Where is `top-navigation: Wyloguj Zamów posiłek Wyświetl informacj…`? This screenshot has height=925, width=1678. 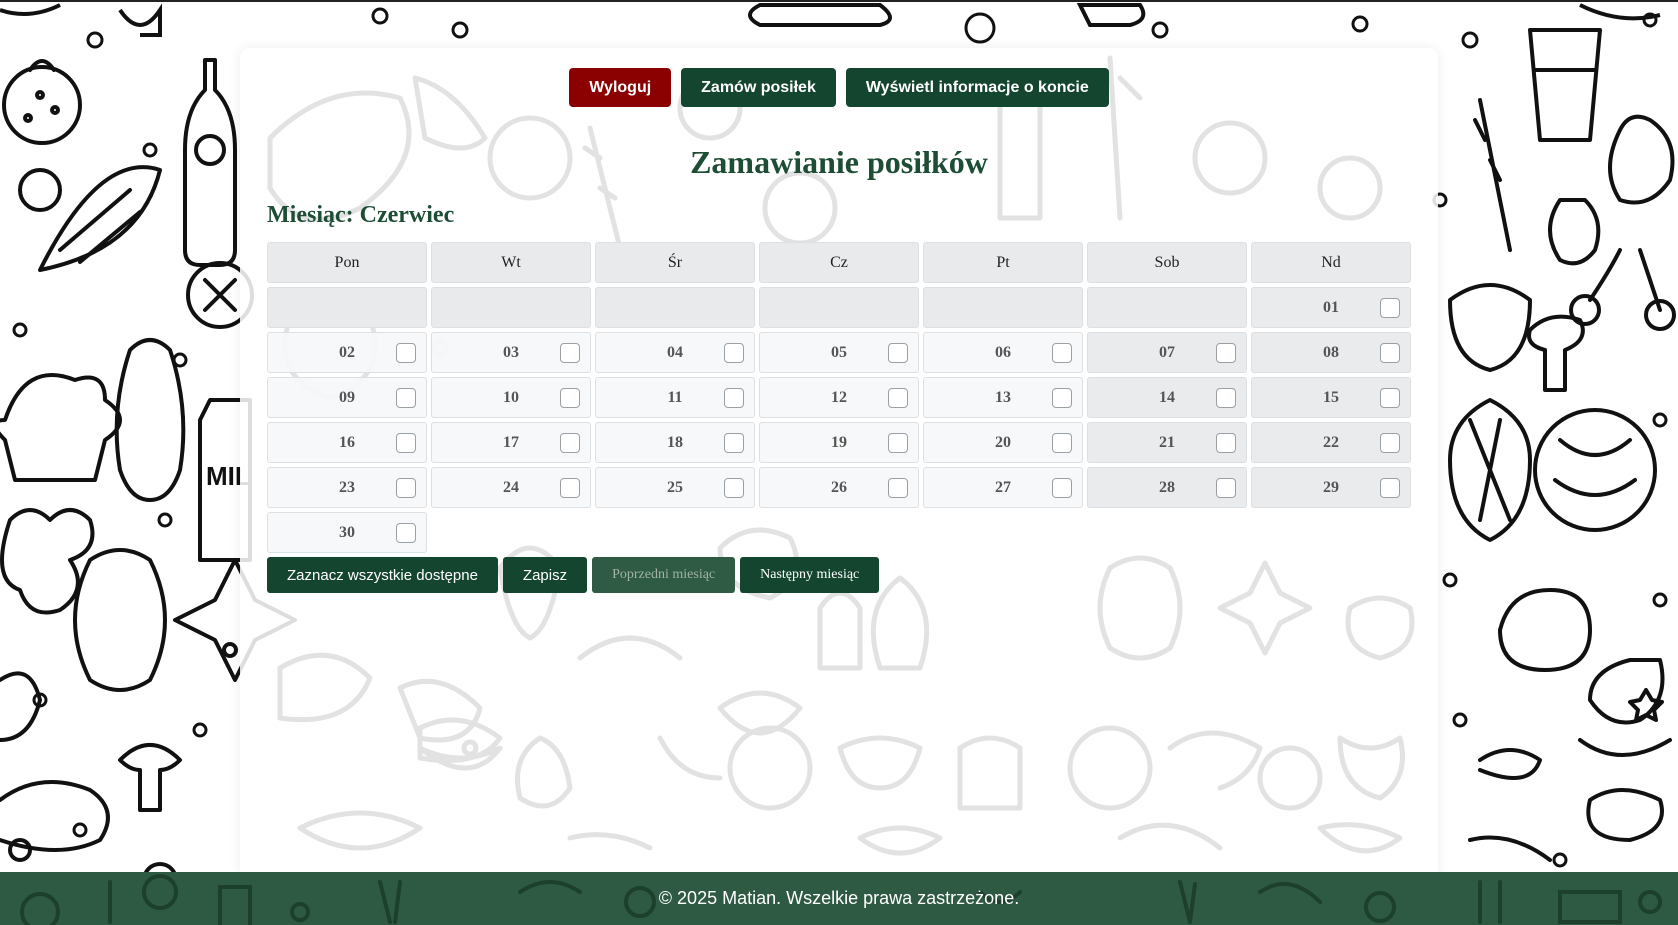
top-navigation: Wyloguj Zamów posiłek Wyświetl informacj… is located at coordinates (839, 87).